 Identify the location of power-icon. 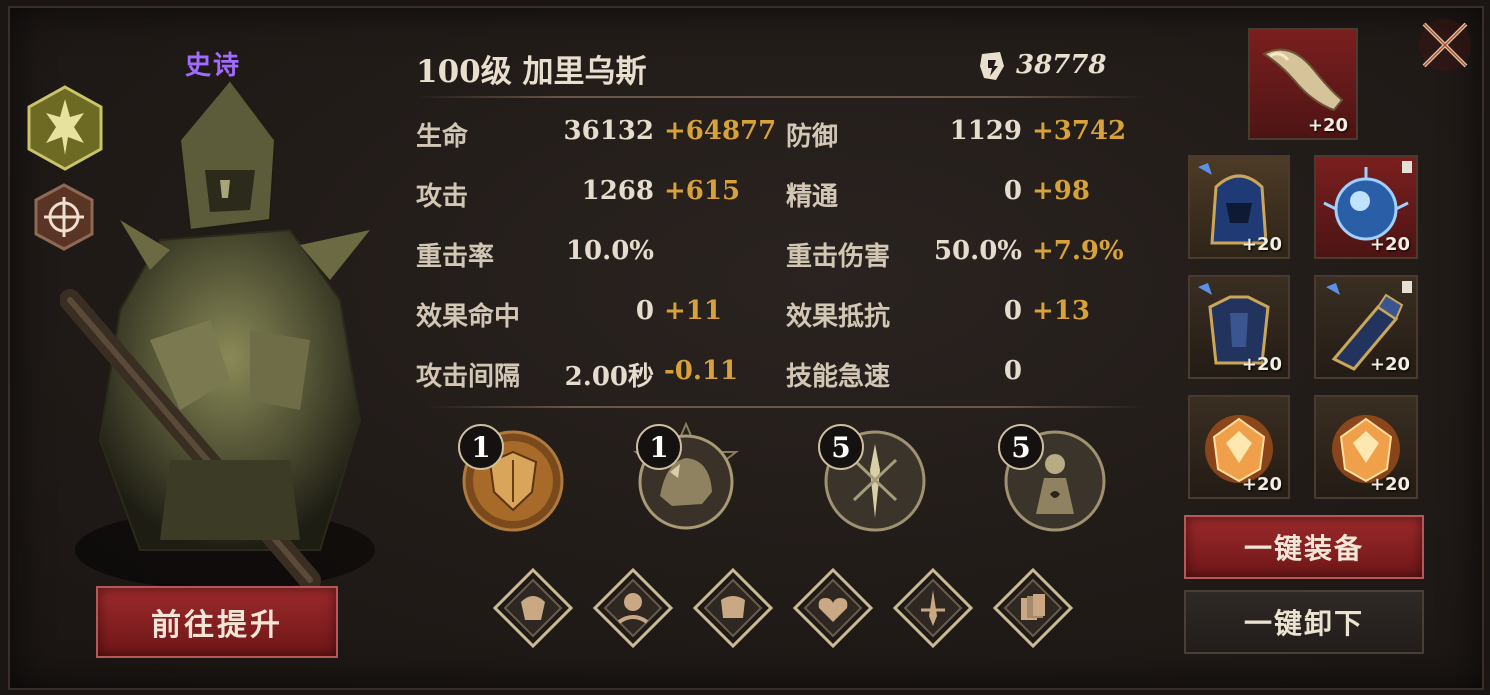
(992, 66).